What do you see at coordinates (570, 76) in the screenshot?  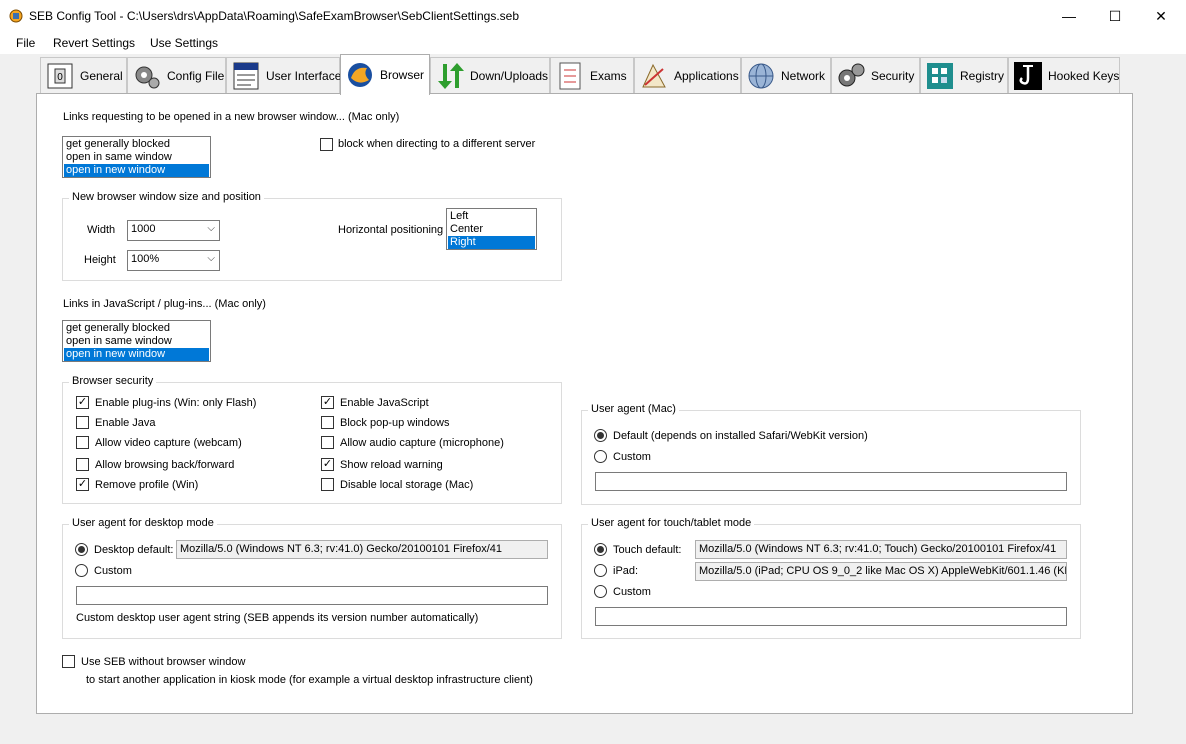 I see `exam-sheet-icon` at bounding box center [570, 76].